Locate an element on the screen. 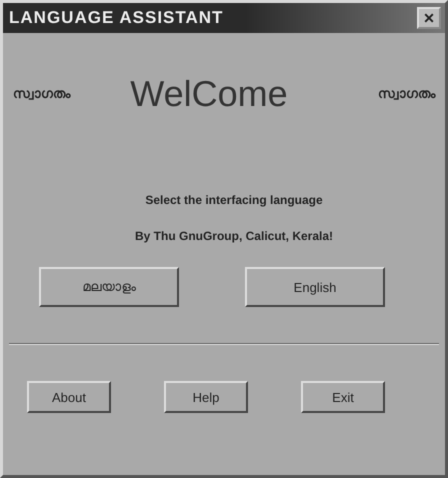 Image resolution: width=448 pixels, height=478 pixels. message-text: Select the interfacing language is located at coordinates (234, 200).